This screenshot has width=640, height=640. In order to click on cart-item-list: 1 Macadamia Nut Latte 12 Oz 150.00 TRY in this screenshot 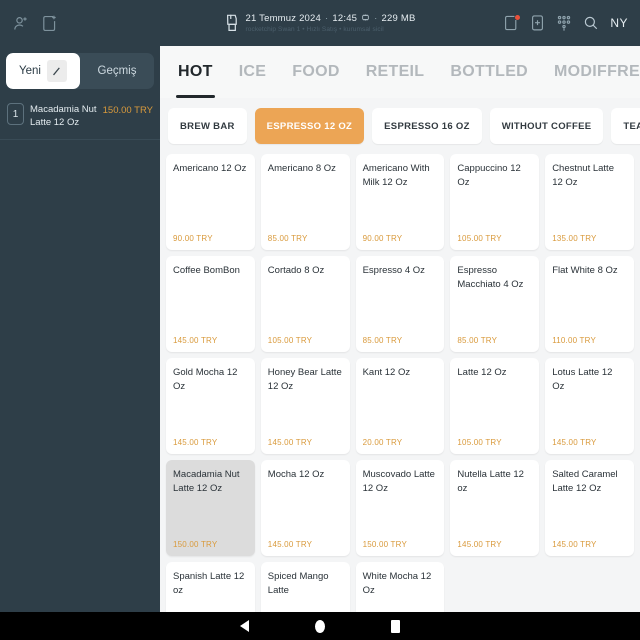, I will do `click(80, 117)`.